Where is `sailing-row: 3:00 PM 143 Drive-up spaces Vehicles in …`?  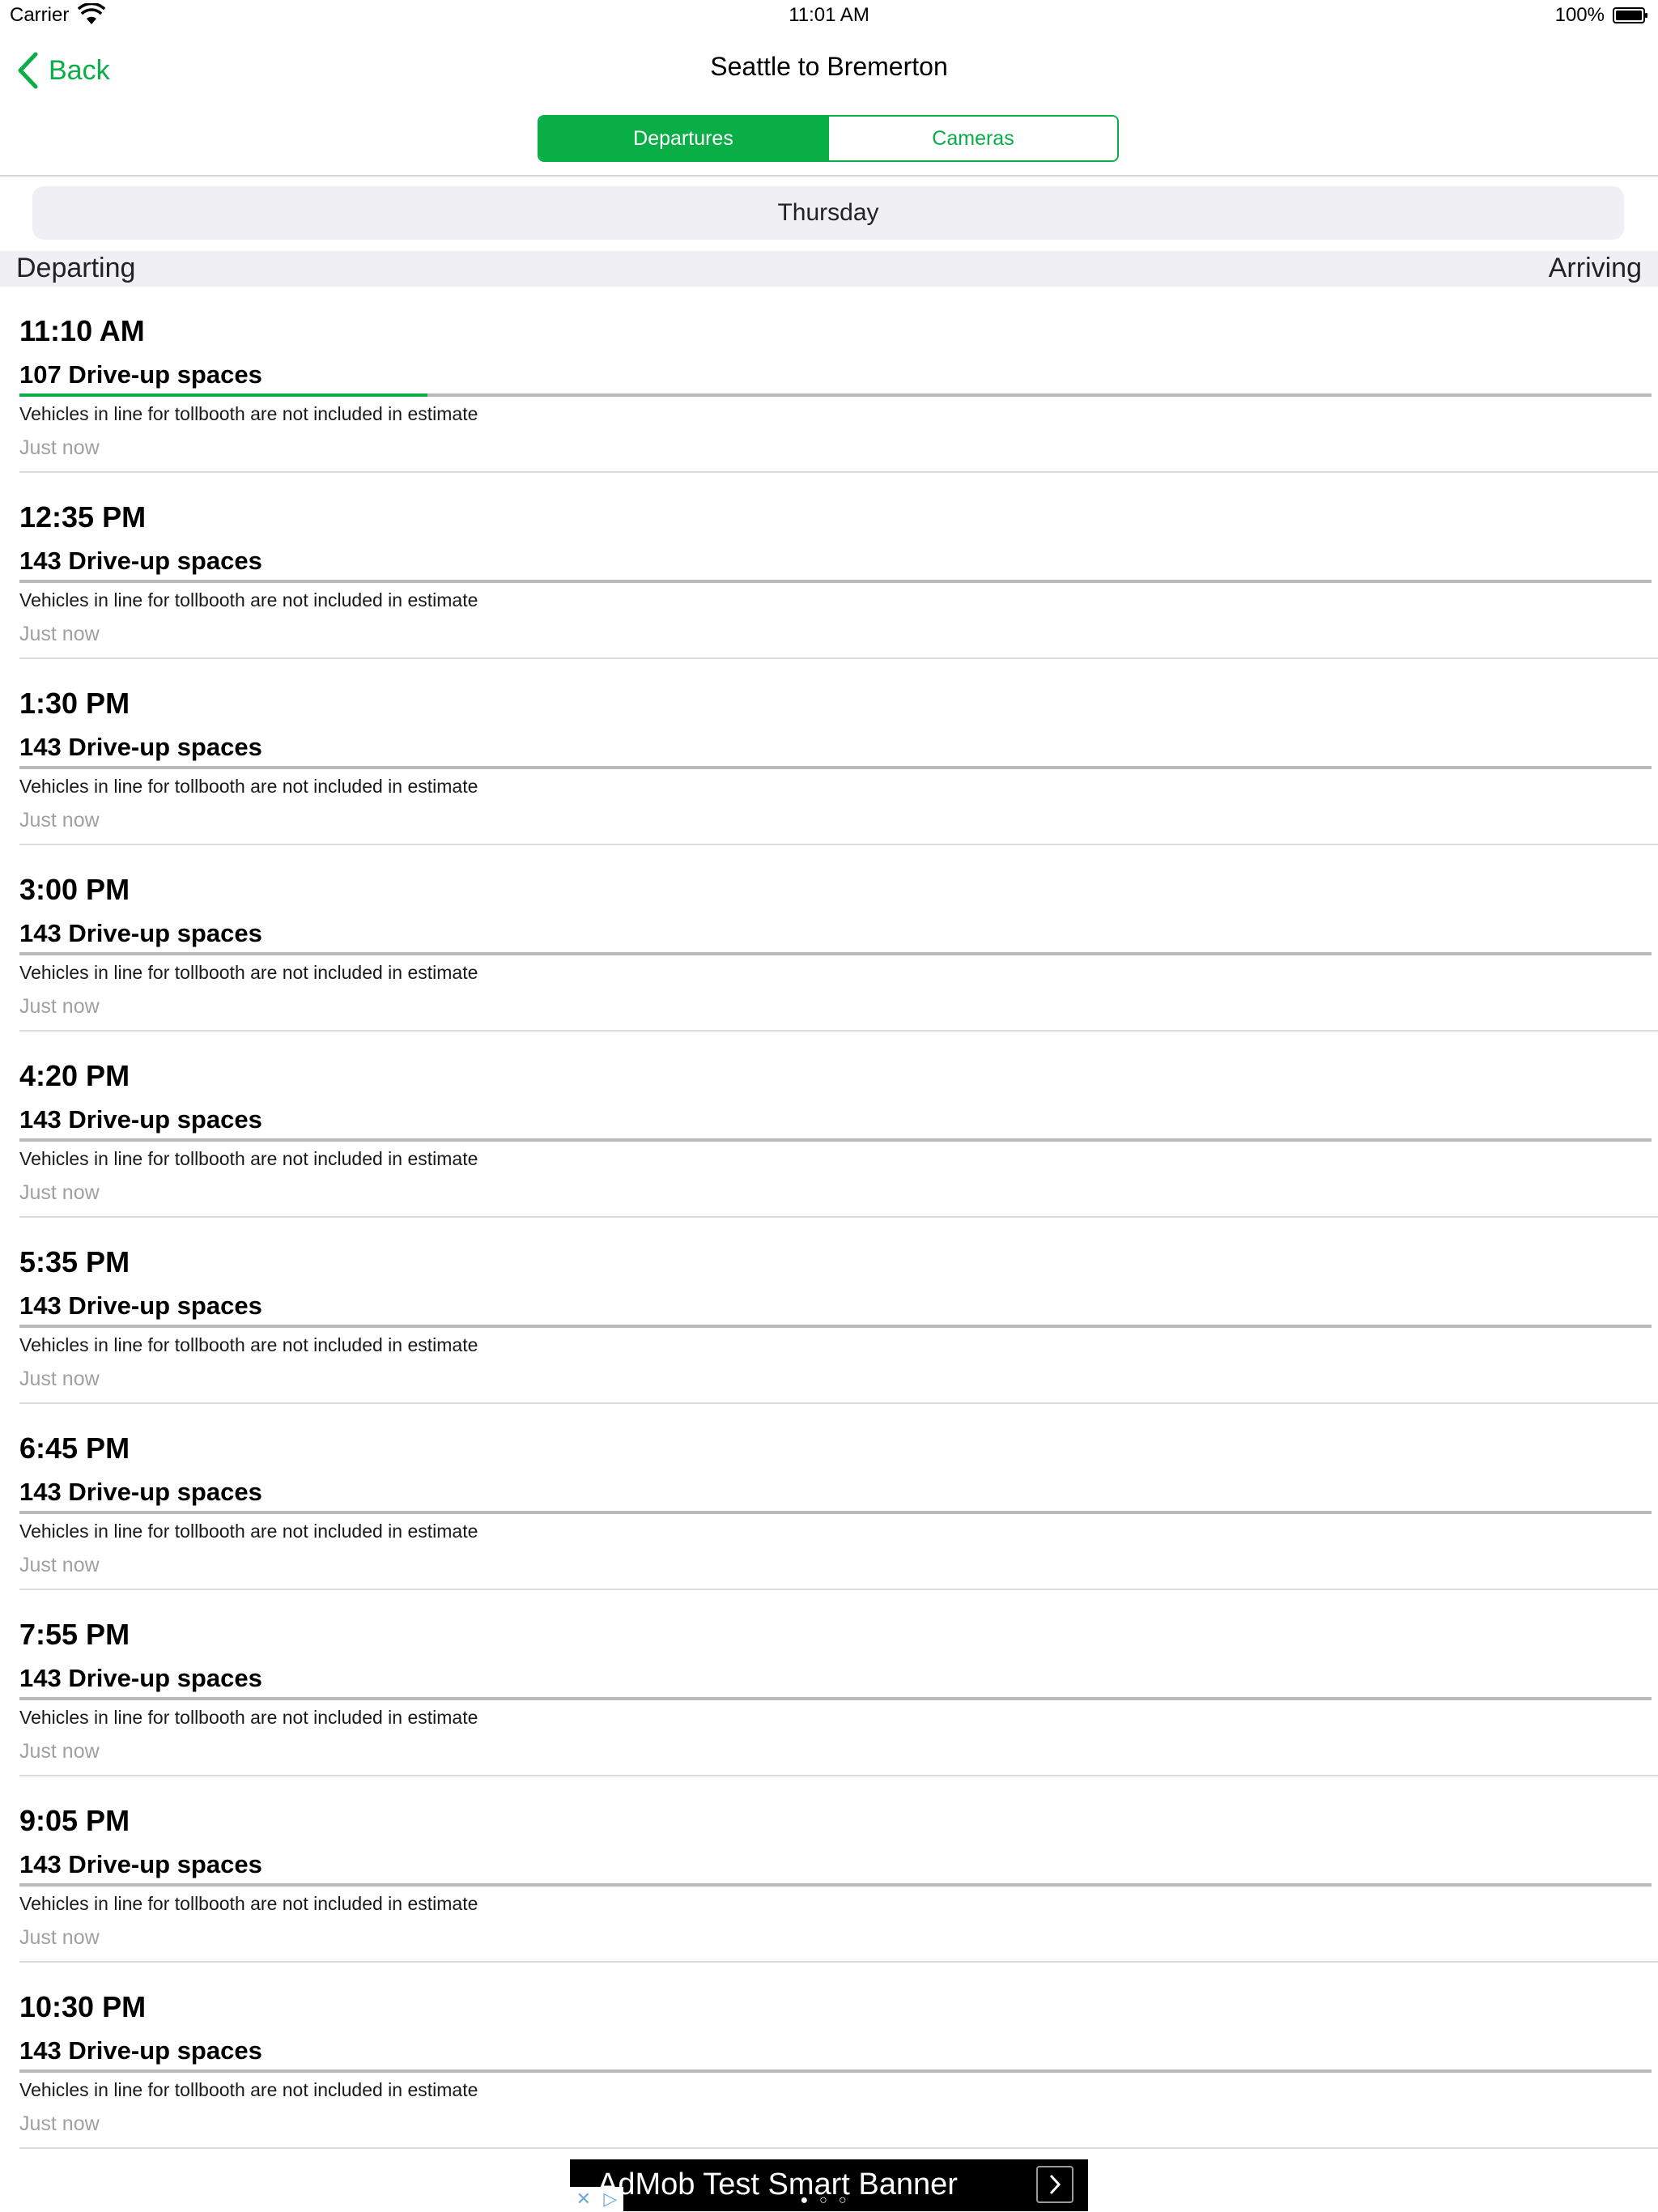
sailing-row: 3:00 PM 143 Drive-up spaces Vehicles in … is located at coordinates (829, 939).